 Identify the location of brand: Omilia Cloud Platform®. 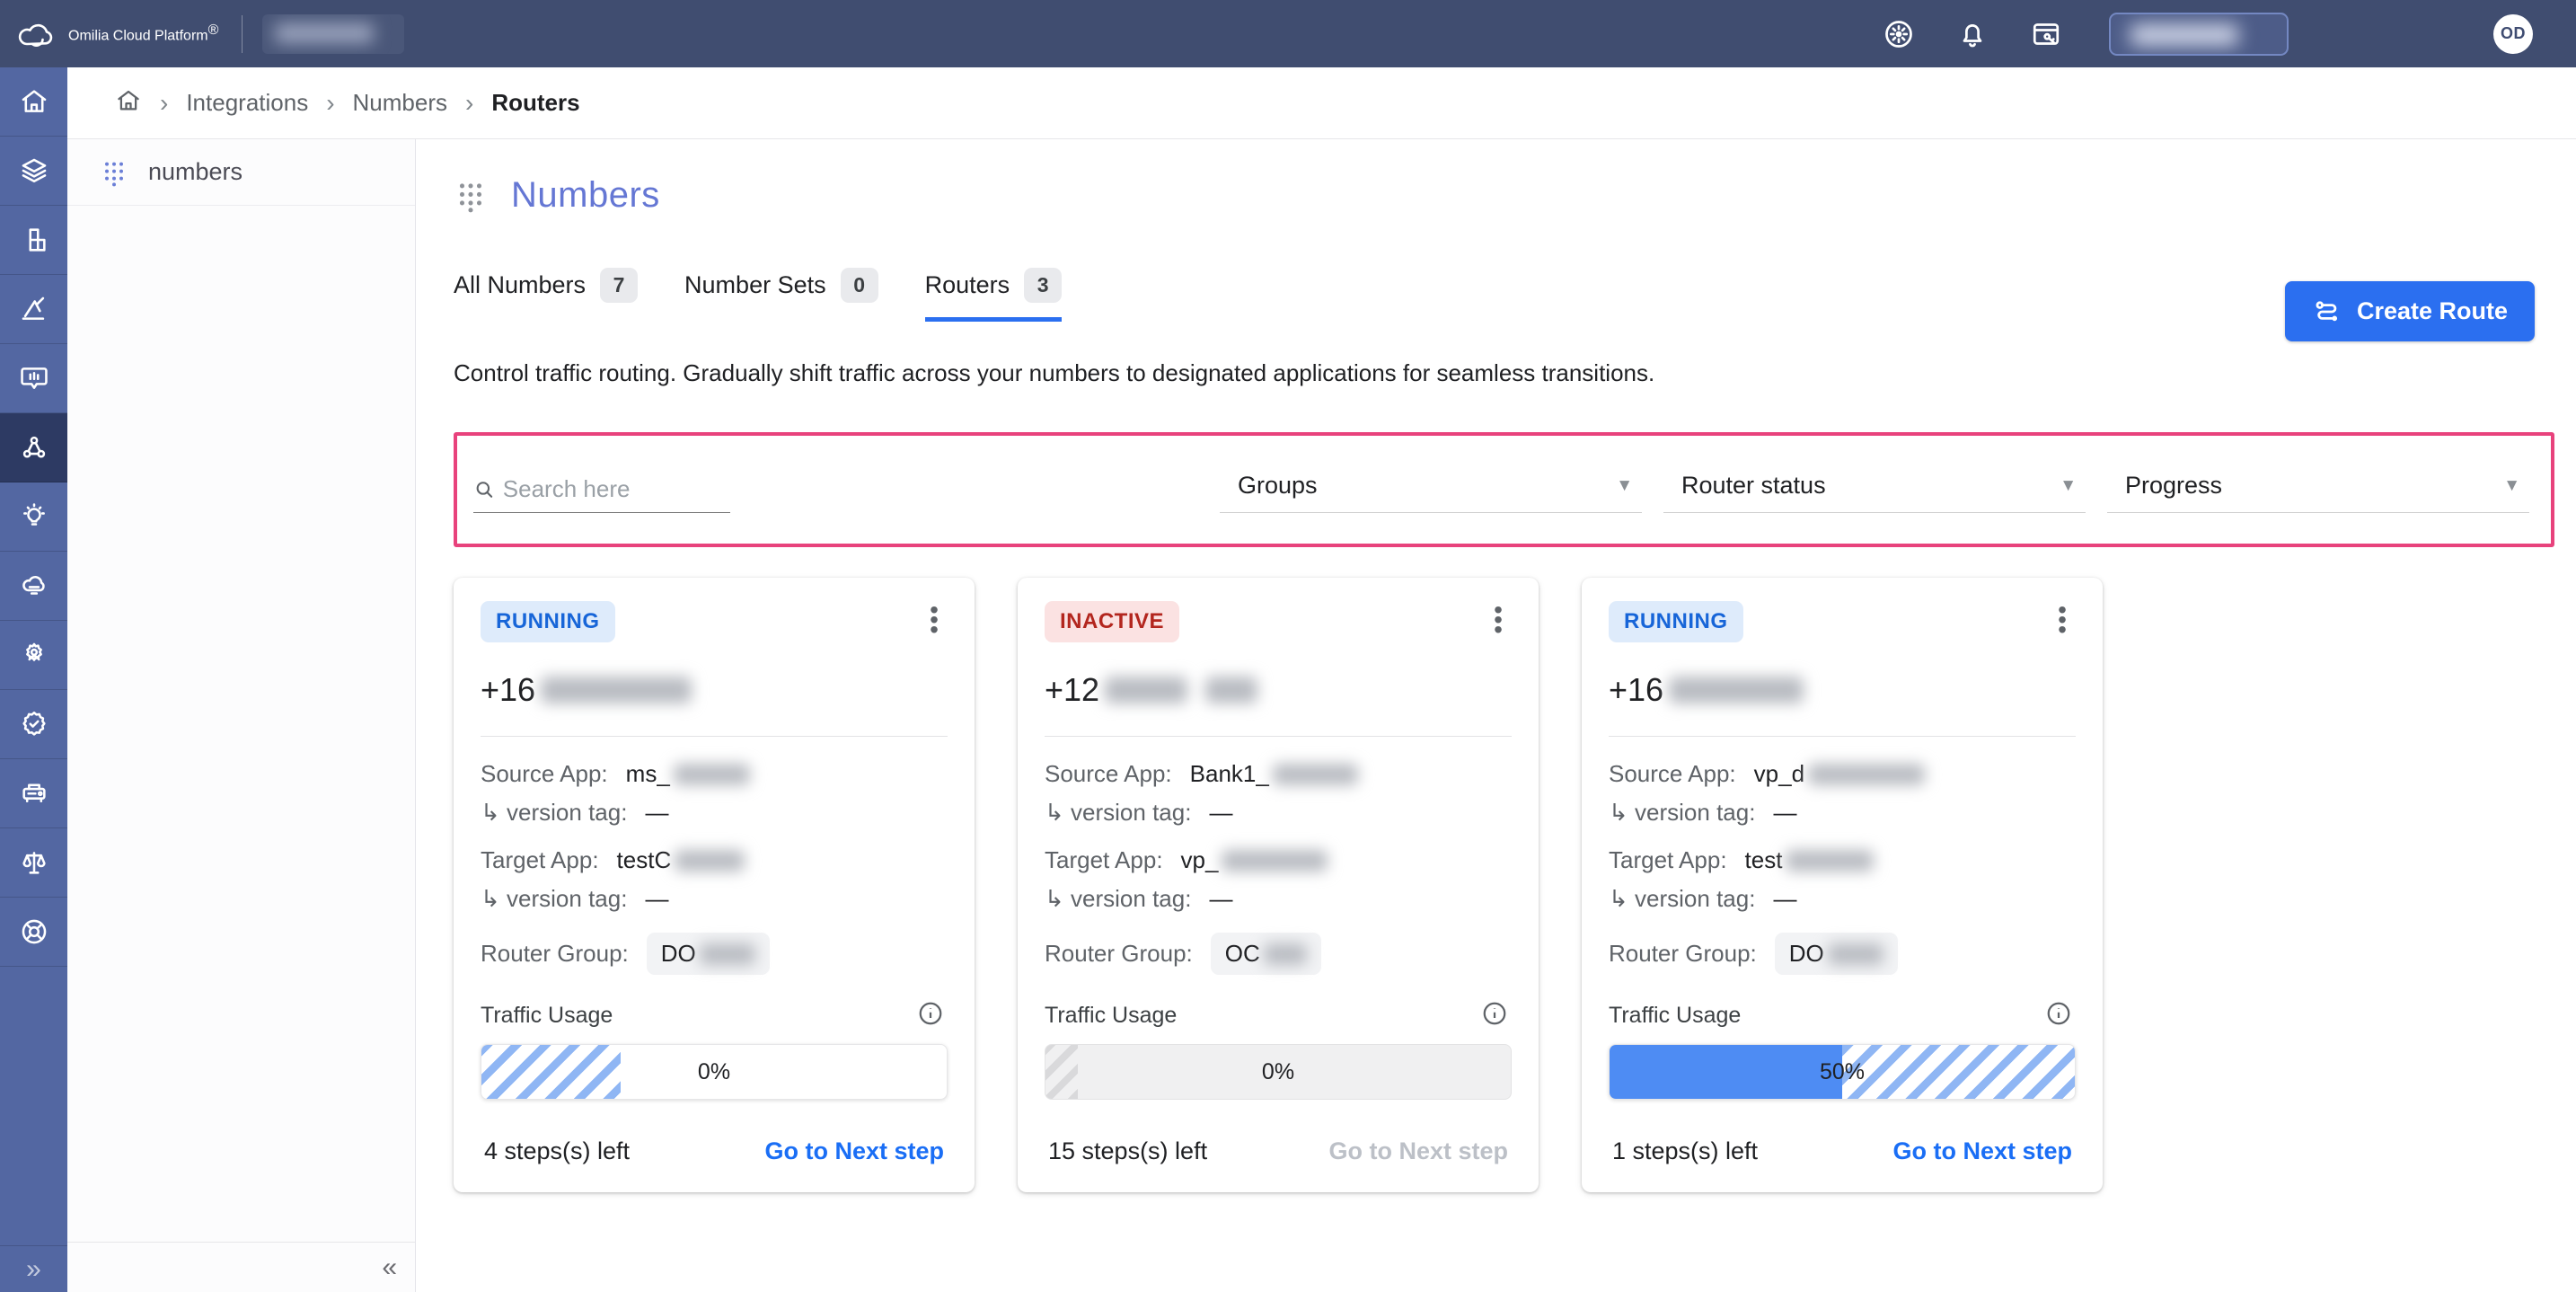
(117, 34).